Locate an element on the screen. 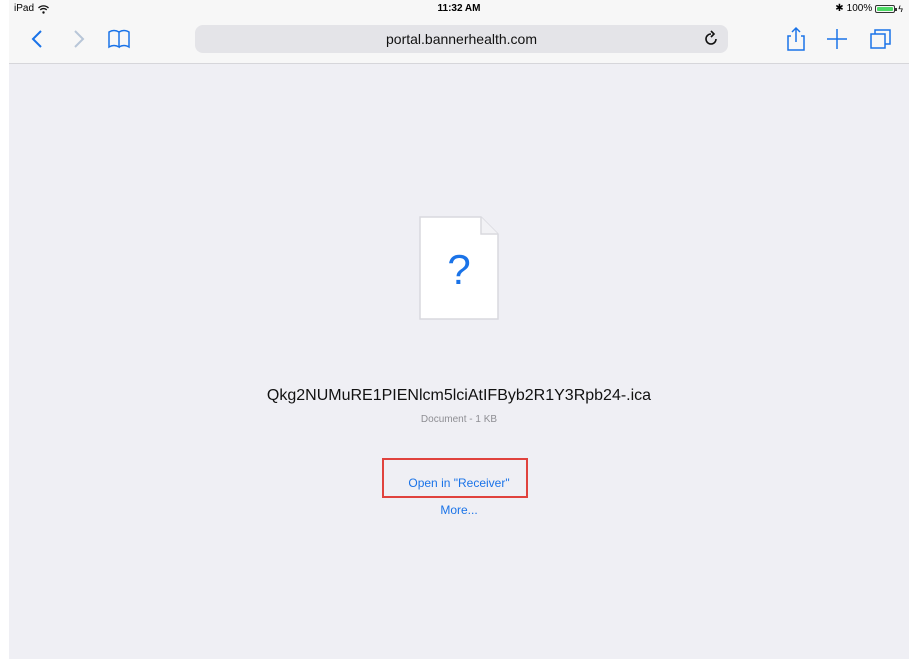 The height and width of the screenshot is (659, 919). status-time: 11:32 AM is located at coordinates (459, 8).